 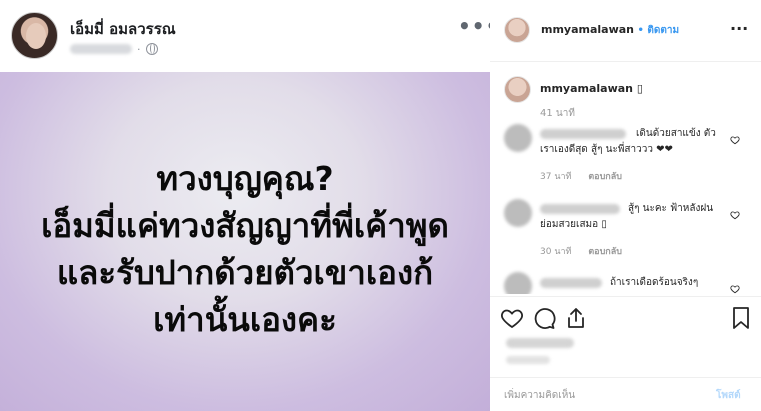 I want to click on comment-text: ถ้าเราเดือดร้อนจริงๆ, so click(x=654, y=282).